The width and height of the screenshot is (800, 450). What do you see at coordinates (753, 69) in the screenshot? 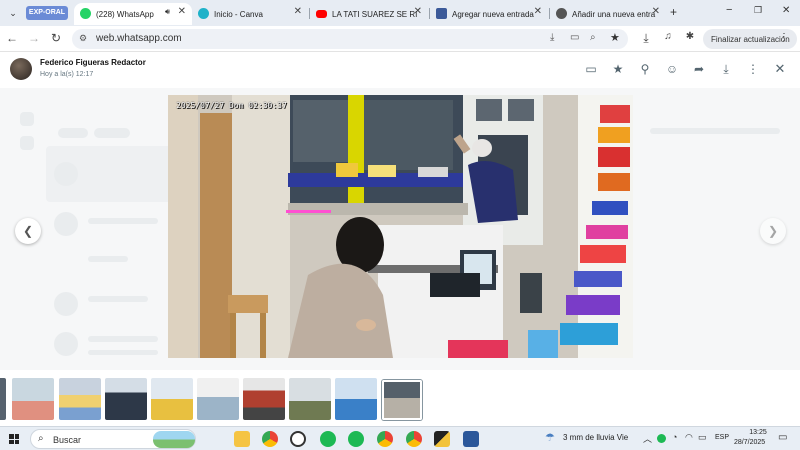
I see `more-options-icon: ⋮` at bounding box center [753, 69].